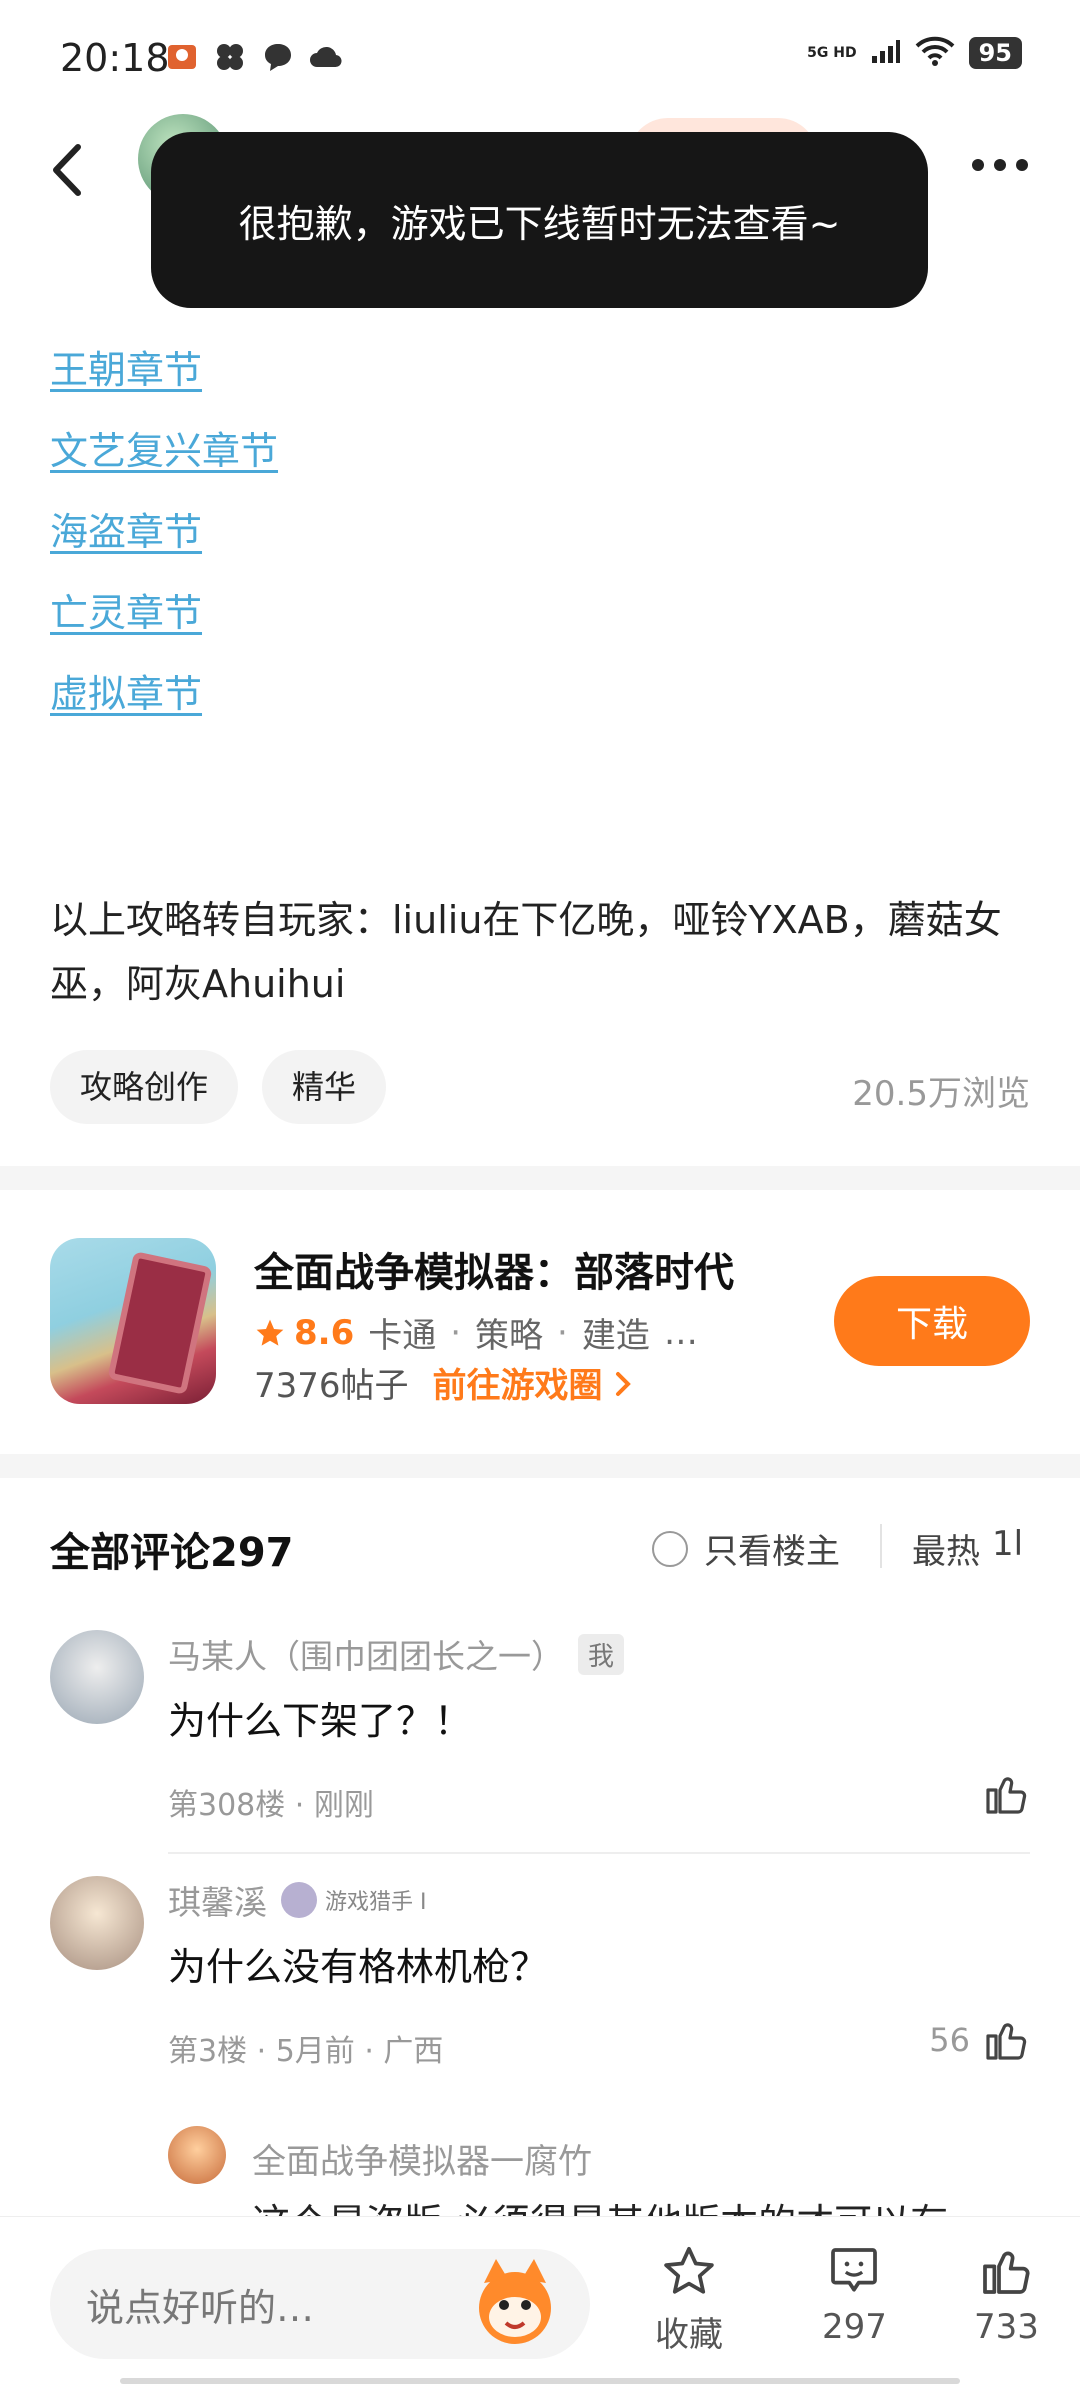 The width and height of the screenshot is (1080, 2388). I want to click on star-outline-icon, so click(689, 2270).